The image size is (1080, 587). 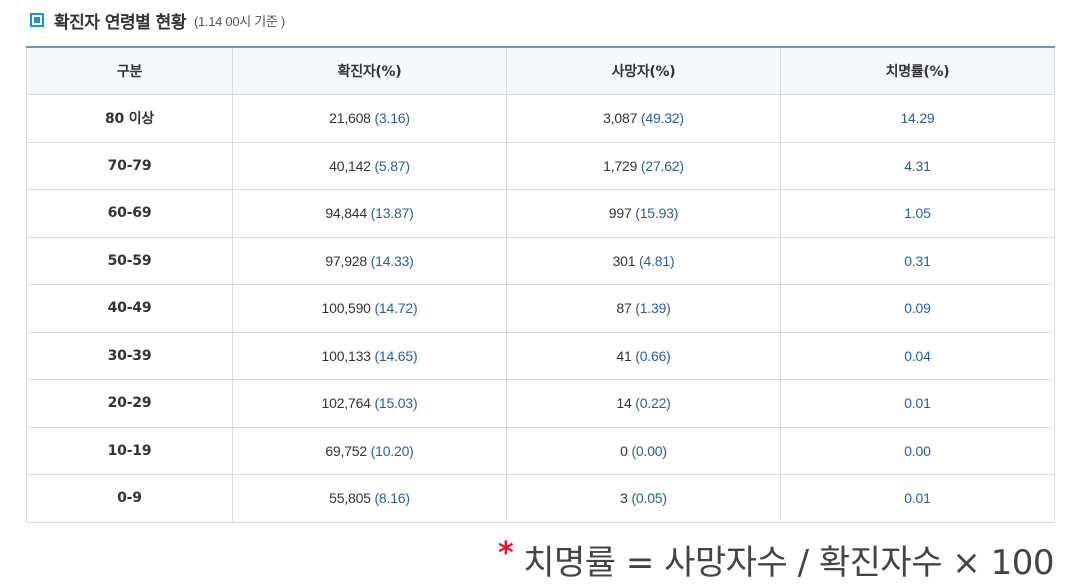 What do you see at coordinates (624, 498) in the screenshot?
I see `row-deaths-count: 3` at bounding box center [624, 498].